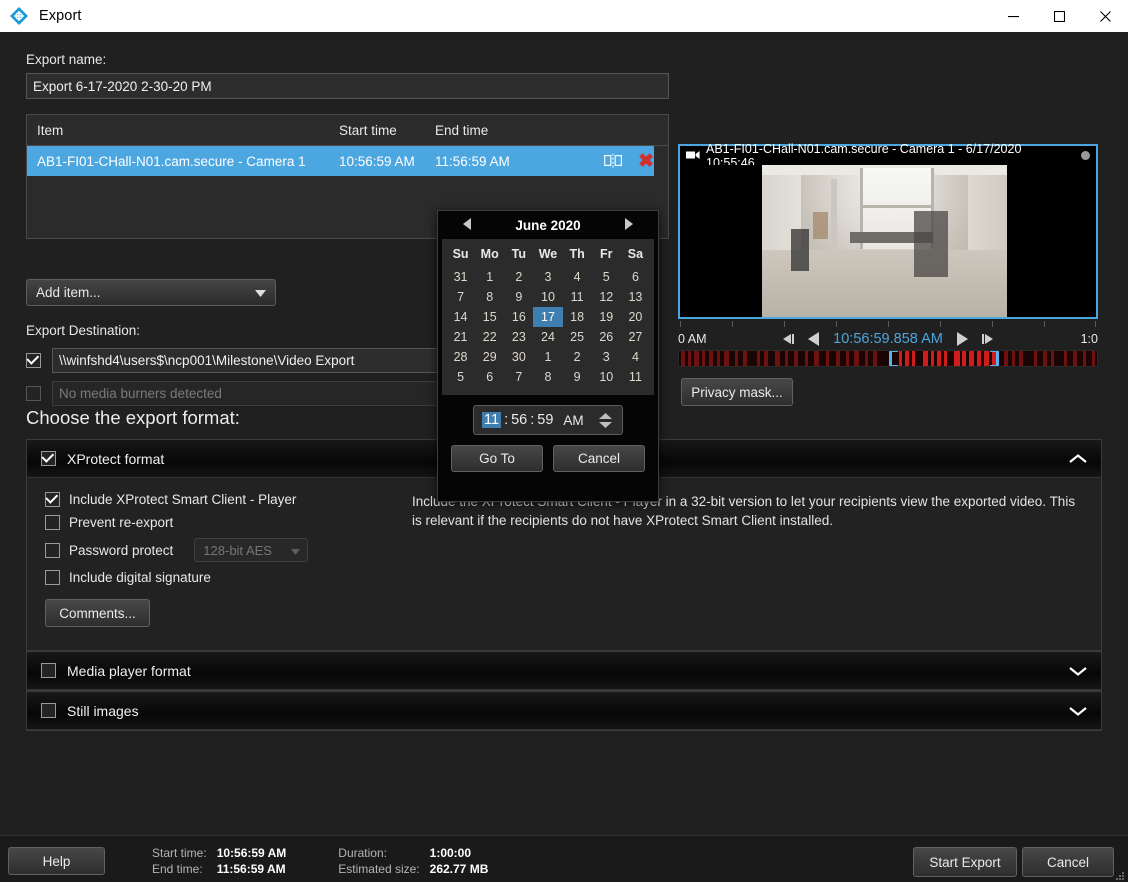 The height and width of the screenshot is (882, 1128). I want to click on timeline-ticks, so click(888, 324).